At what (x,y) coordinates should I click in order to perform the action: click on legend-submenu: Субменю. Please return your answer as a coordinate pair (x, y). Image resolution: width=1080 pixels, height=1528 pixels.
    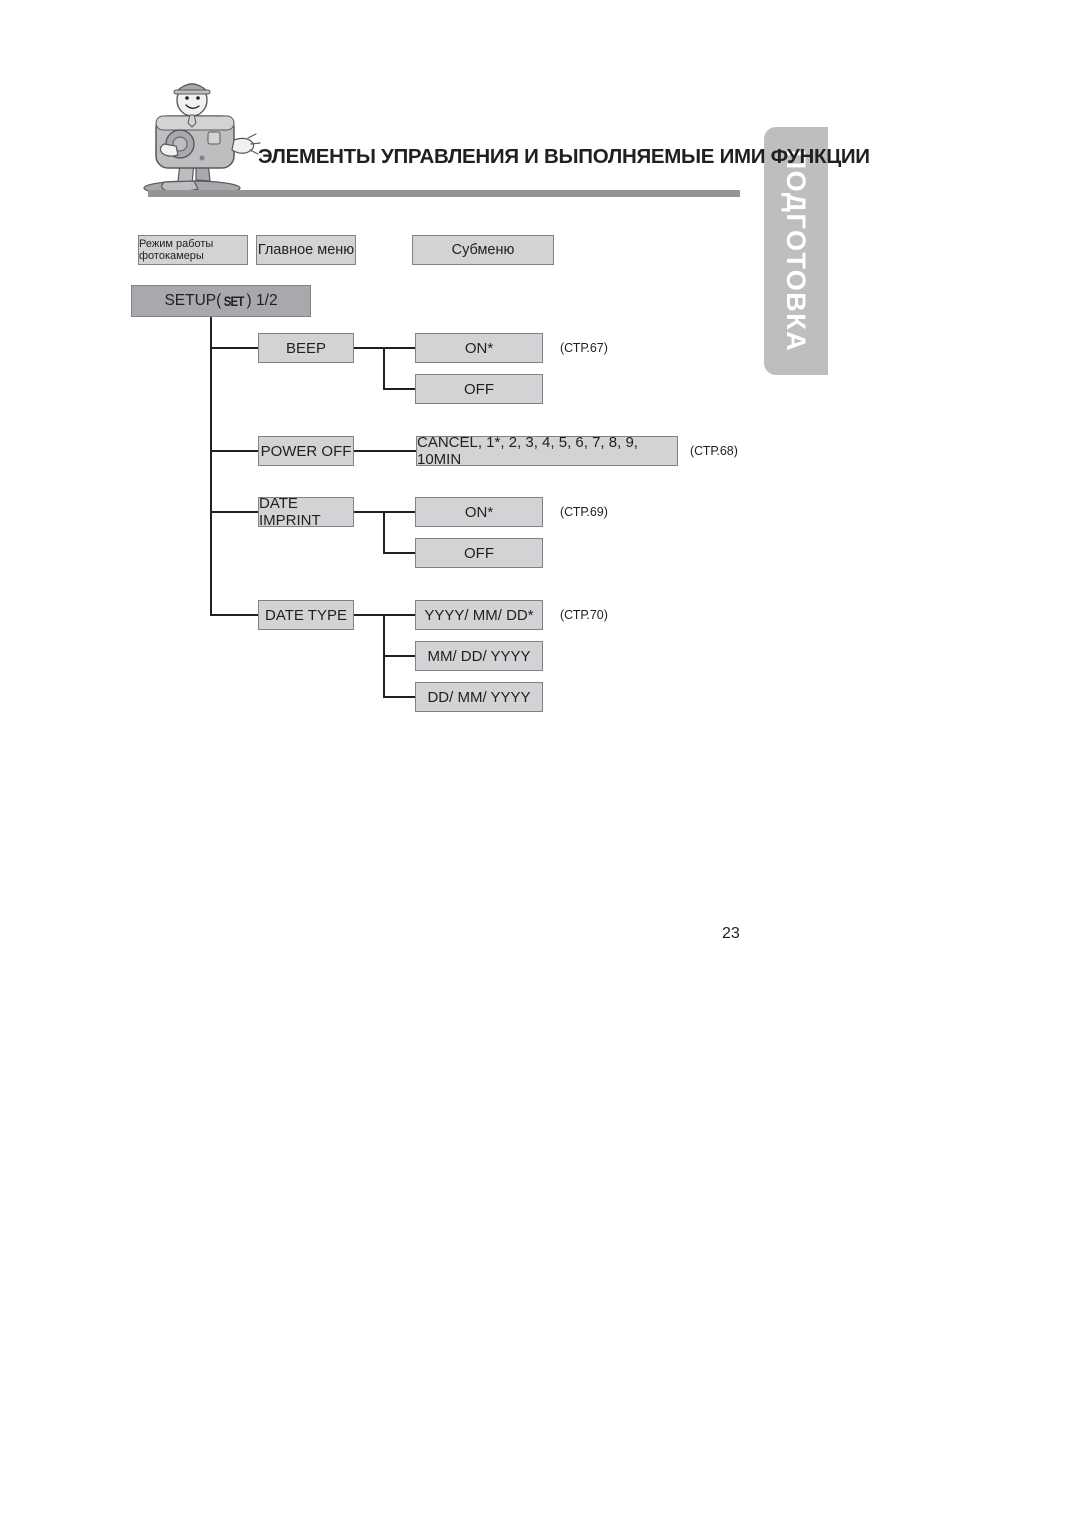
    Looking at the image, I should click on (483, 250).